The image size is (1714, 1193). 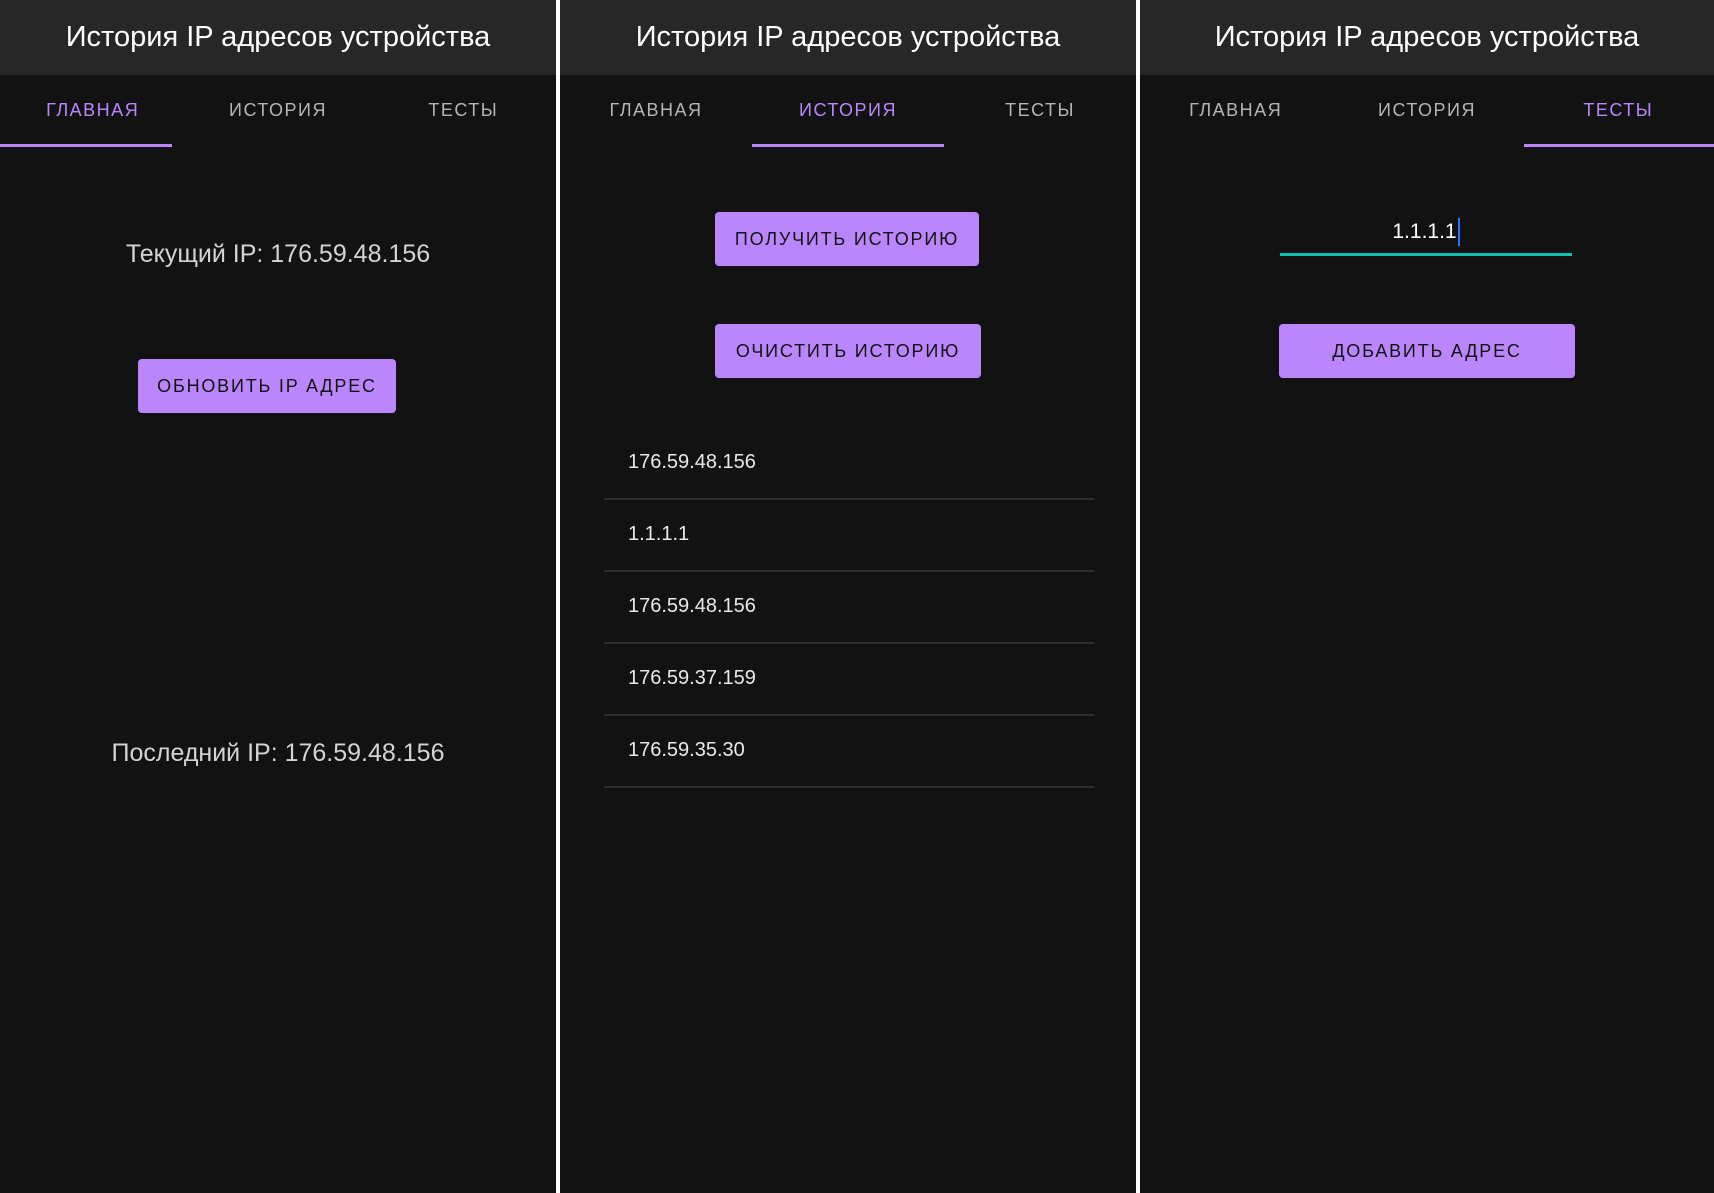 What do you see at coordinates (278, 254) in the screenshot?
I see `current-ip-label: Текущий IP: 176.59.48.156` at bounding box center [278, 254].